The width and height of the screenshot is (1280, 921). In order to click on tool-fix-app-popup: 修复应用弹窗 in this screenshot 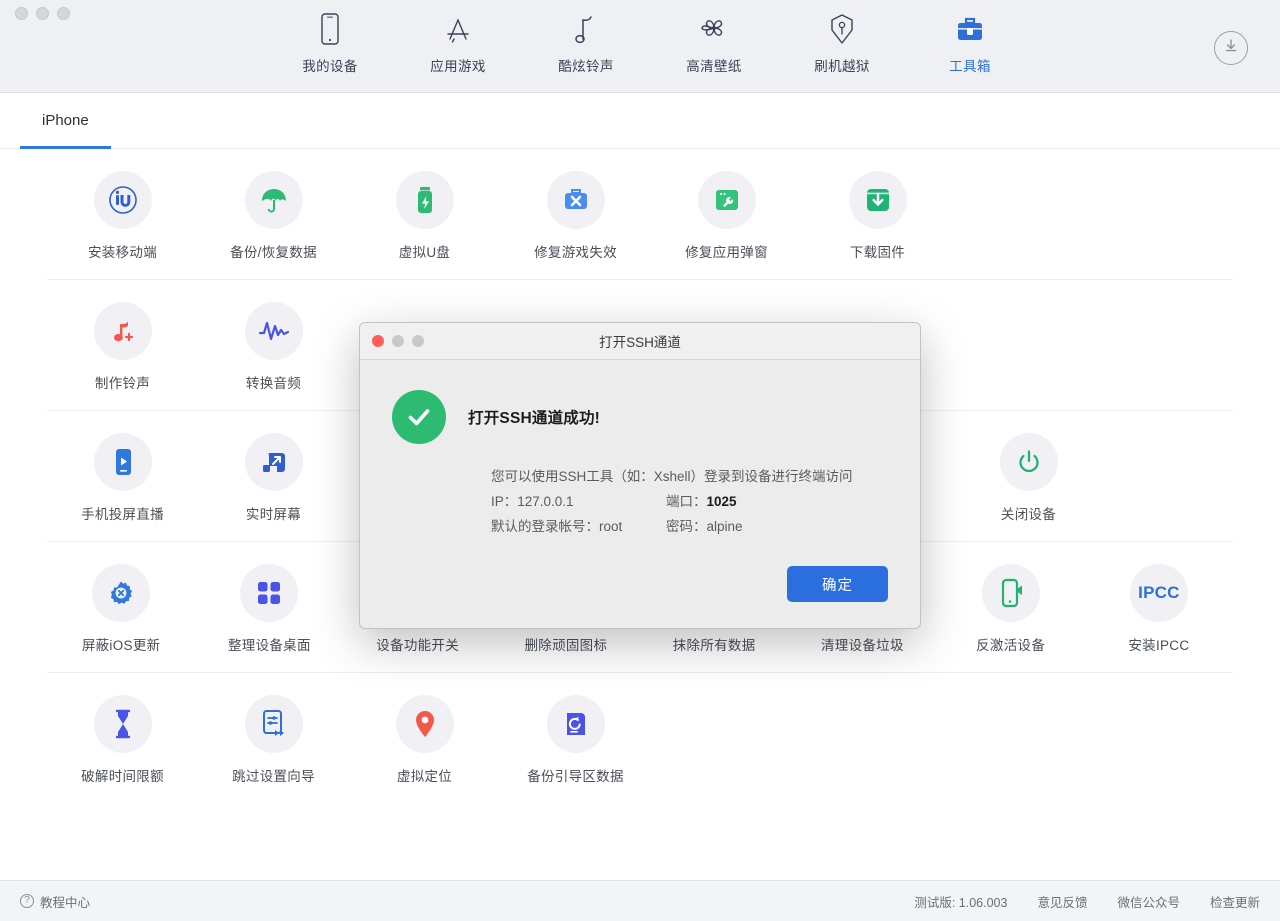, I will do `click(726, 216)`.